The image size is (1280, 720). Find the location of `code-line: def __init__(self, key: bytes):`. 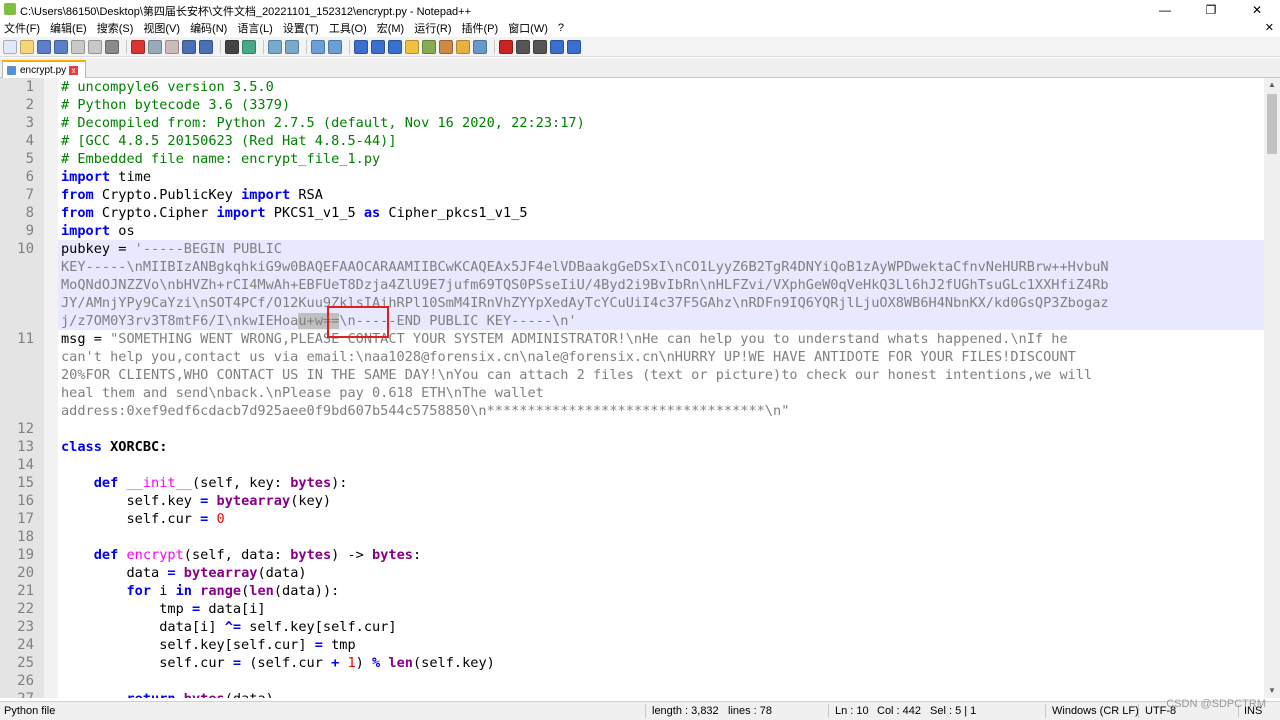

code-line: def __init__(self, key: bytes): is located at coordinates (661, 483).